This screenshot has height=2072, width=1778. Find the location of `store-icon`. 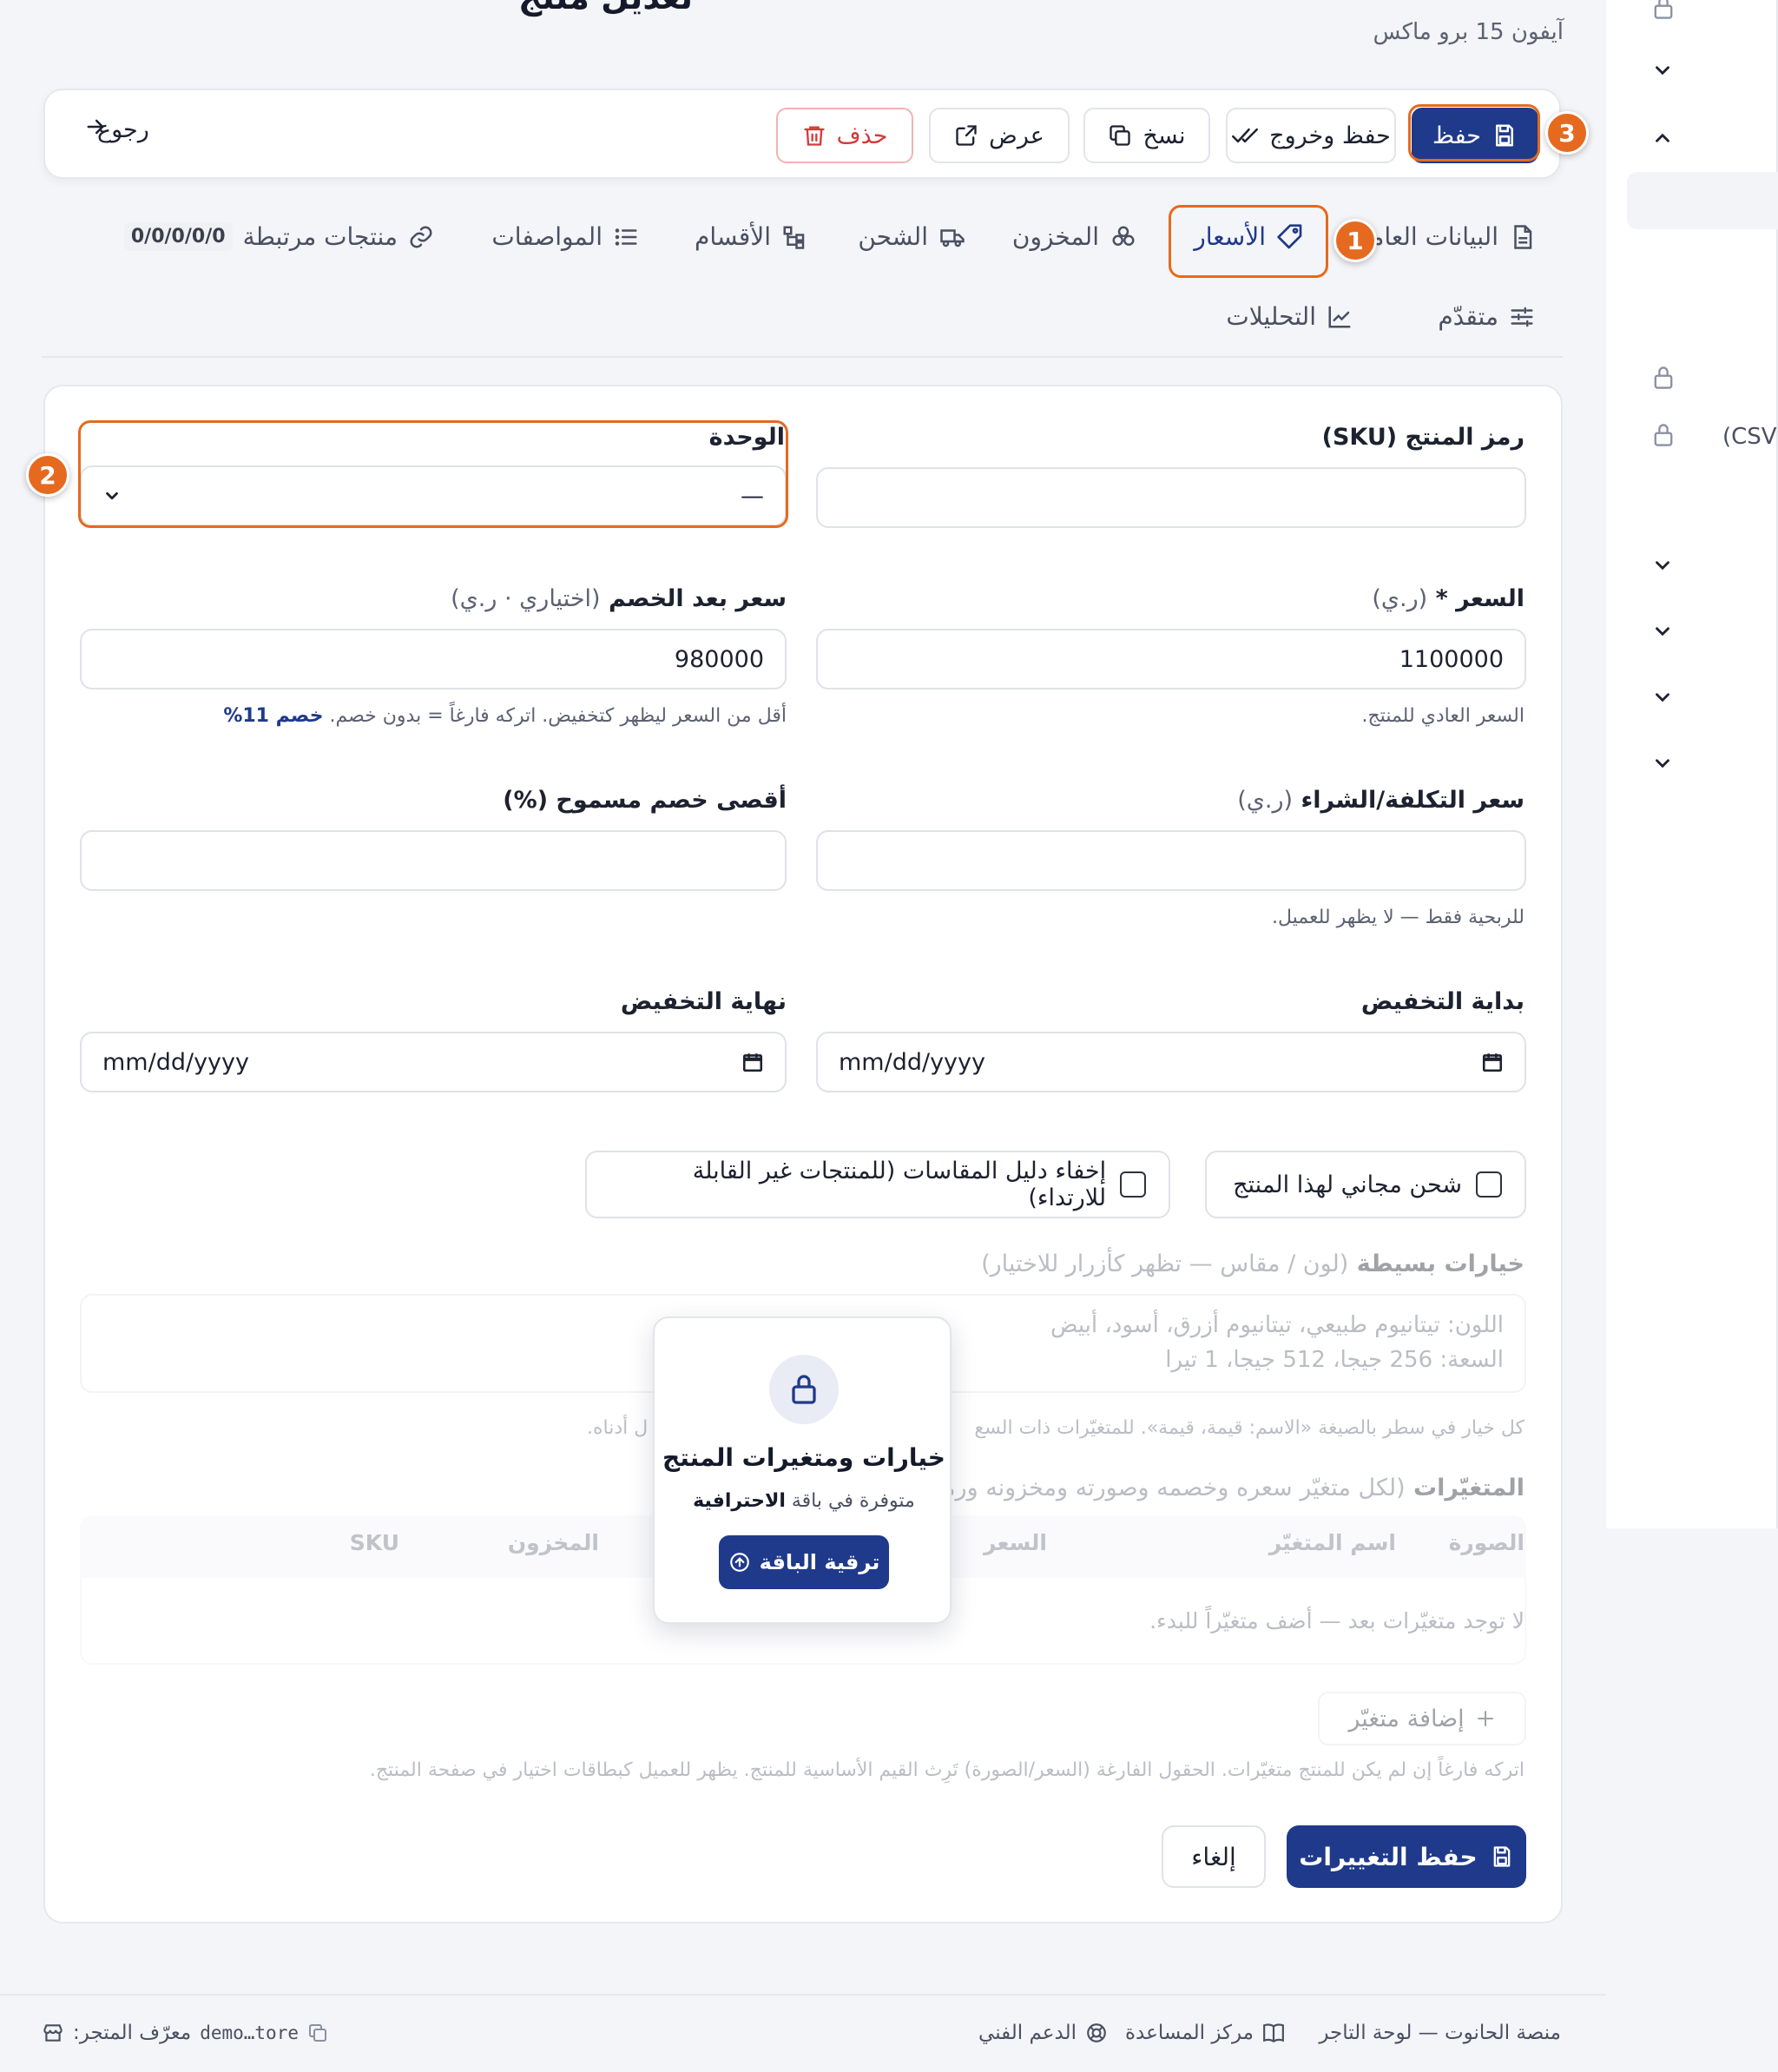

store-icon is located at coordinates (53, 2033).